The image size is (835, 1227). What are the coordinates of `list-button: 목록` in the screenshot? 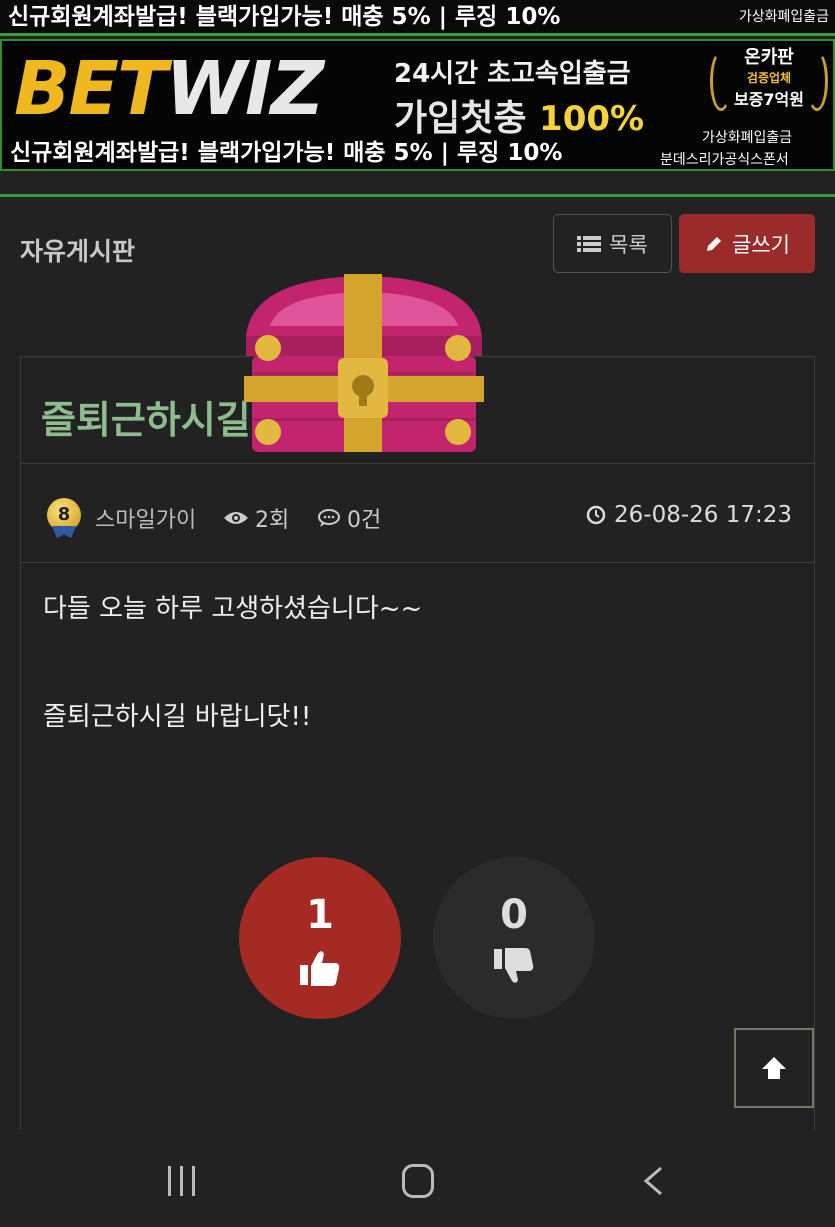 It's located at (612, 243).